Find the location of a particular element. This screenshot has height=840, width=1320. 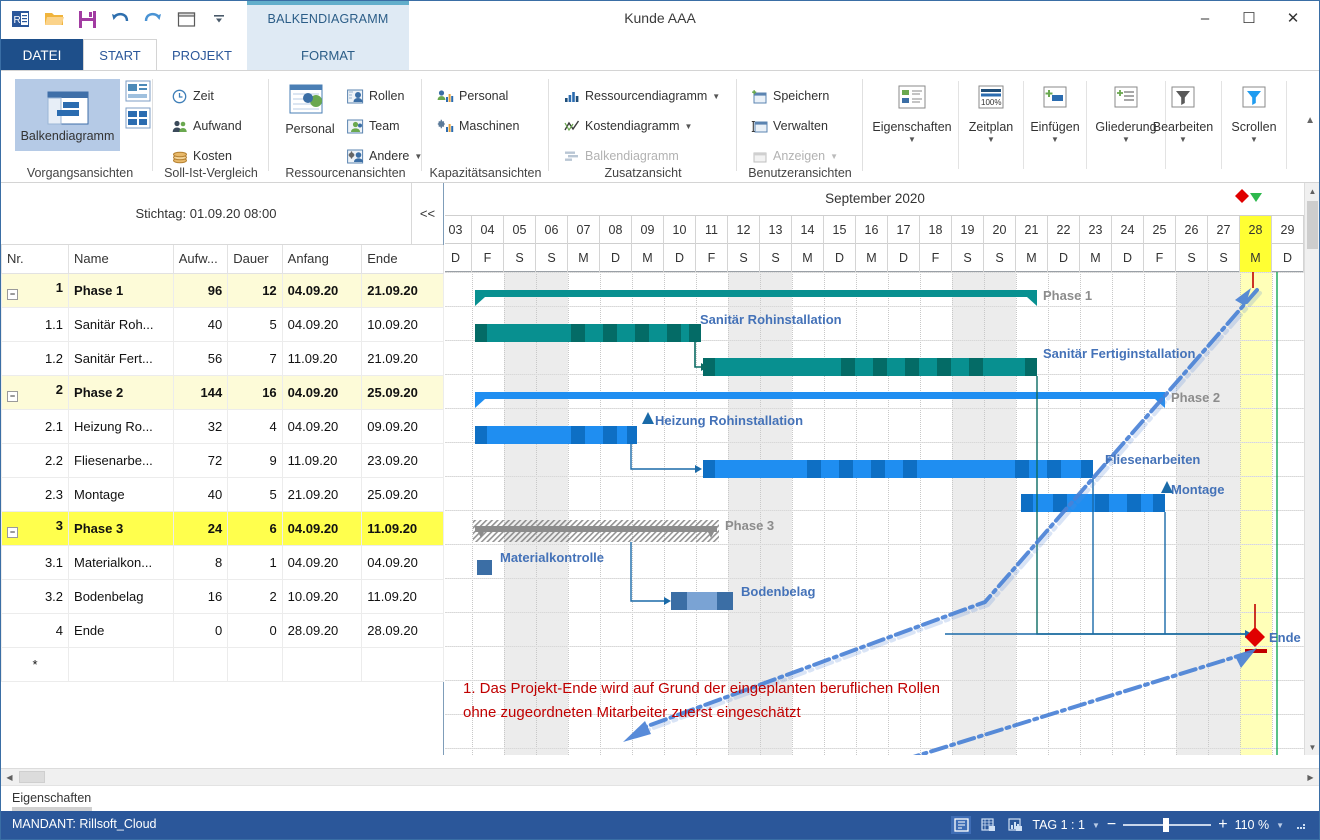

vertical-scroll-thumb is located at coordinates (1312, 225).